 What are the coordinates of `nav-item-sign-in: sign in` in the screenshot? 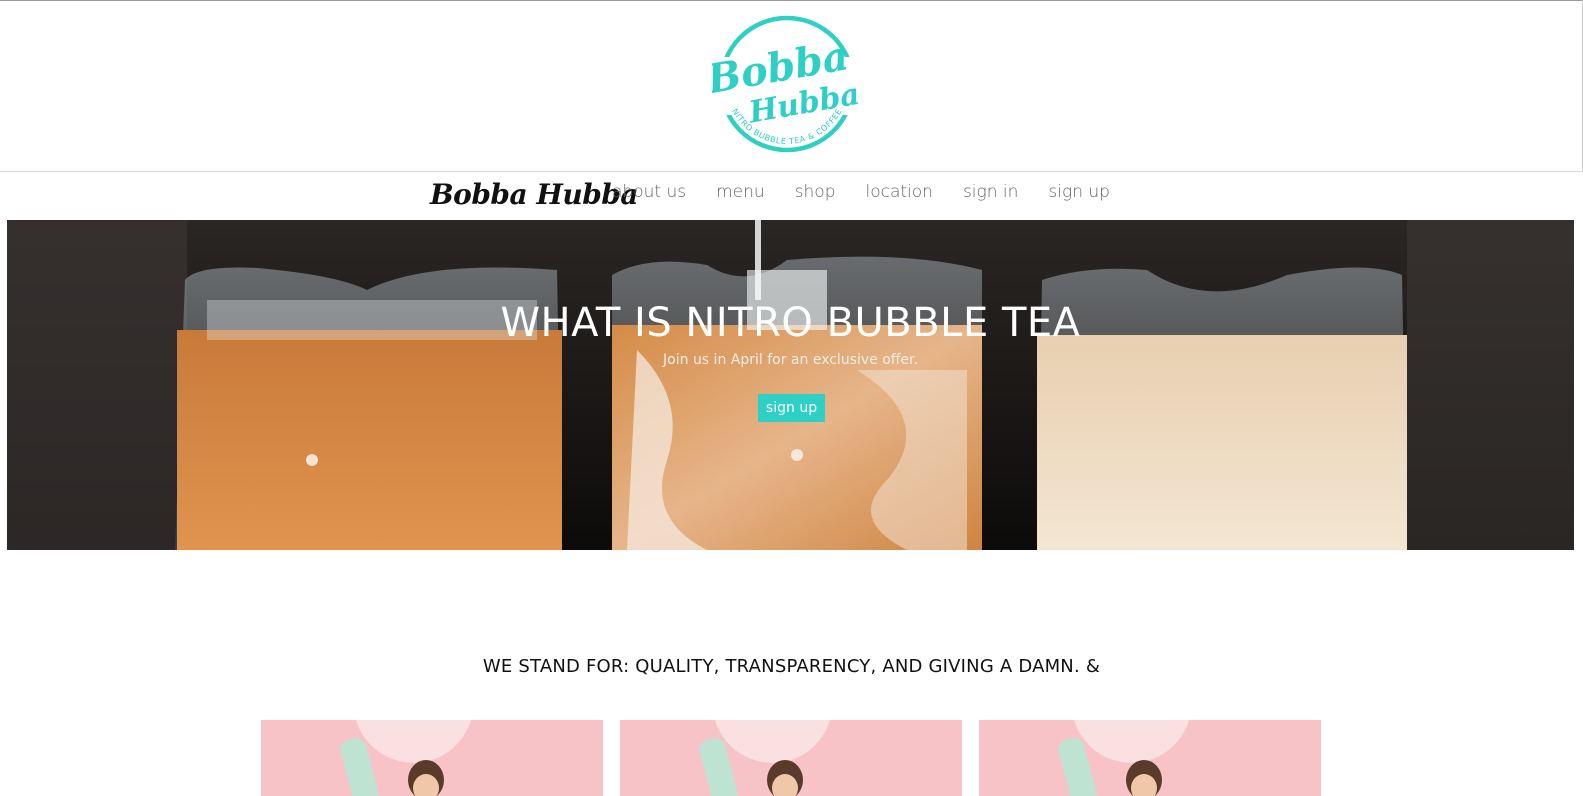 It's located at (990, 197).